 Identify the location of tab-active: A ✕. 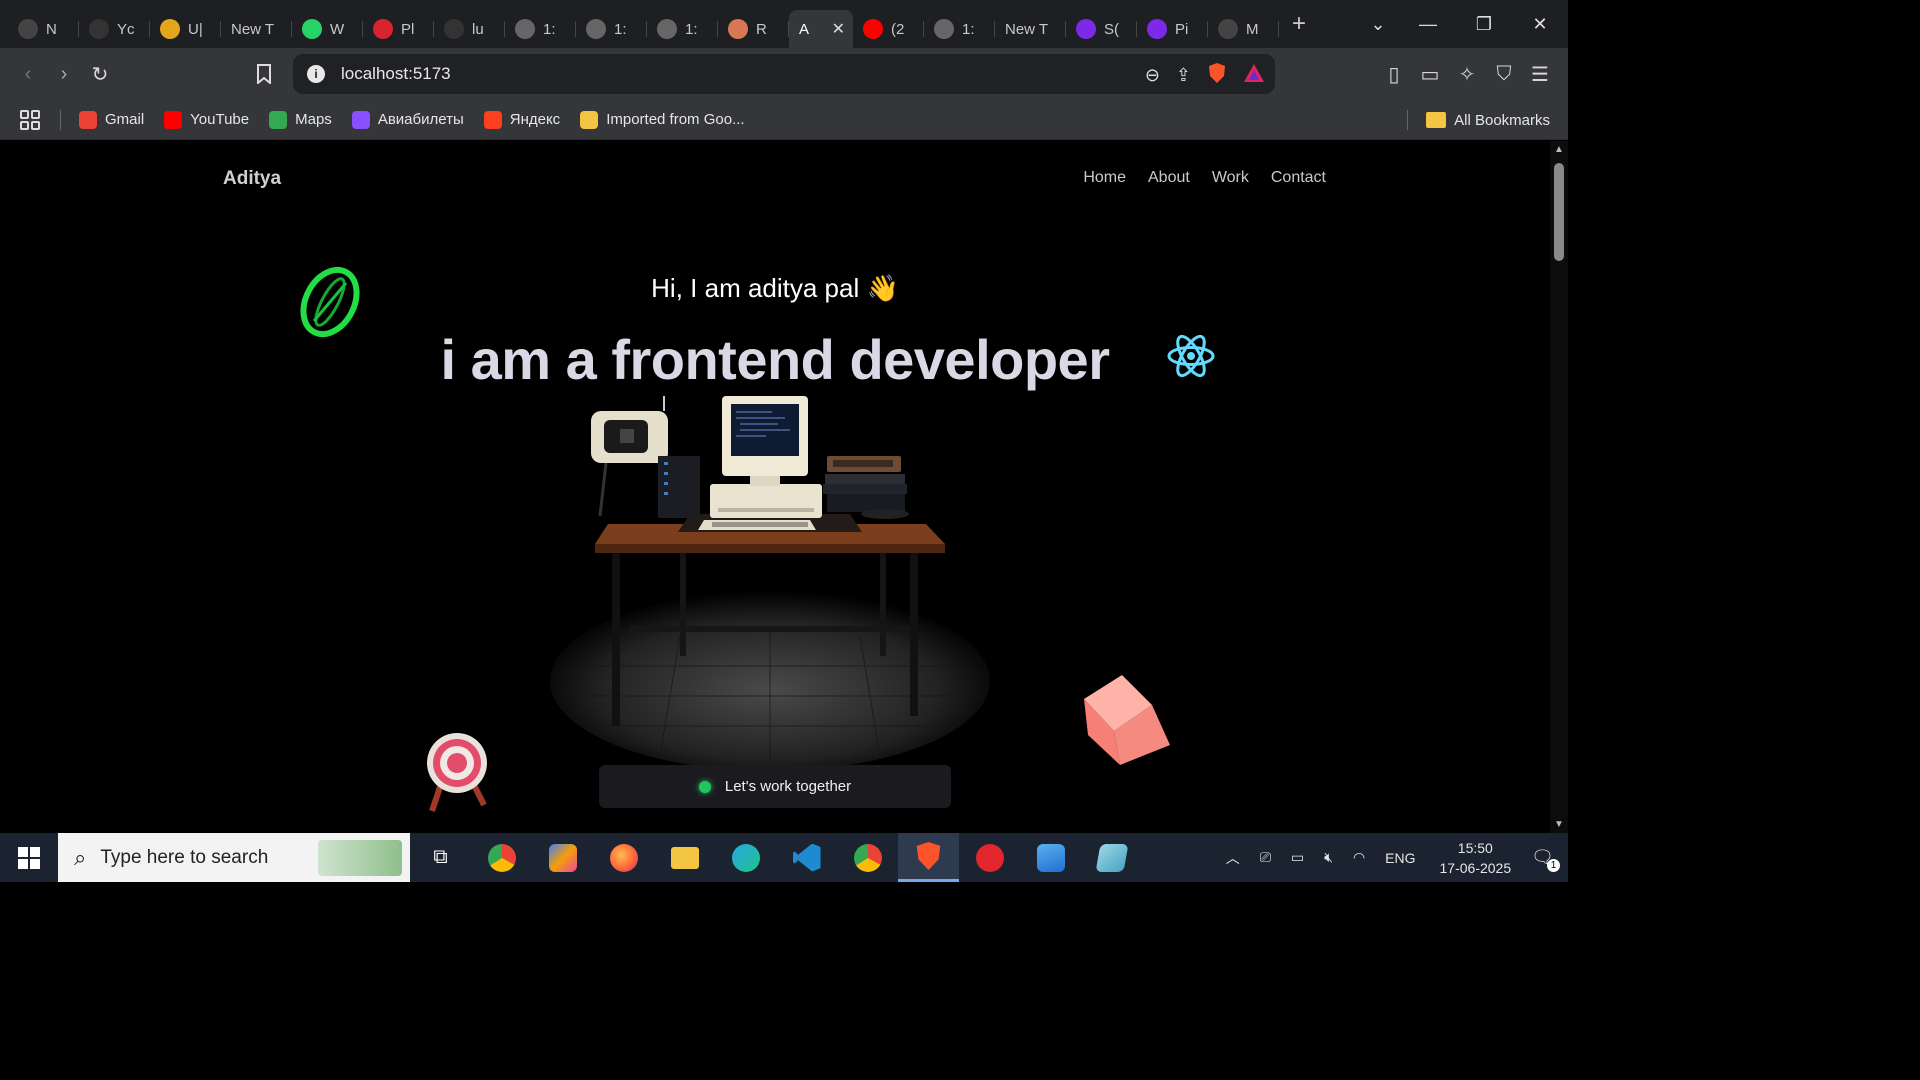
(821, 29).